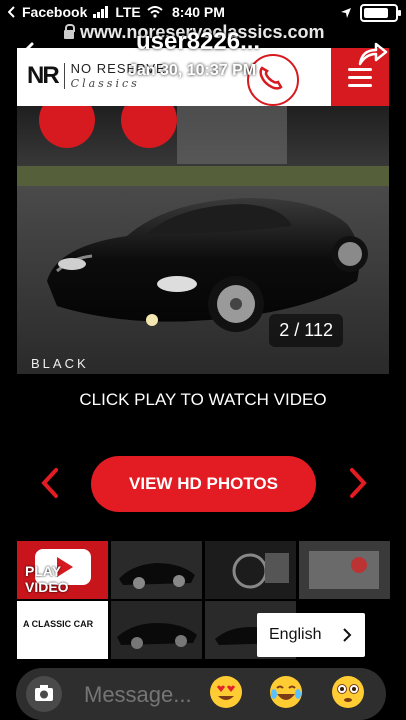  What do you see at coordinates (60, 363) in the screenshot?
I see `brand-caption: BLACK` at bounding box center [60, 363].